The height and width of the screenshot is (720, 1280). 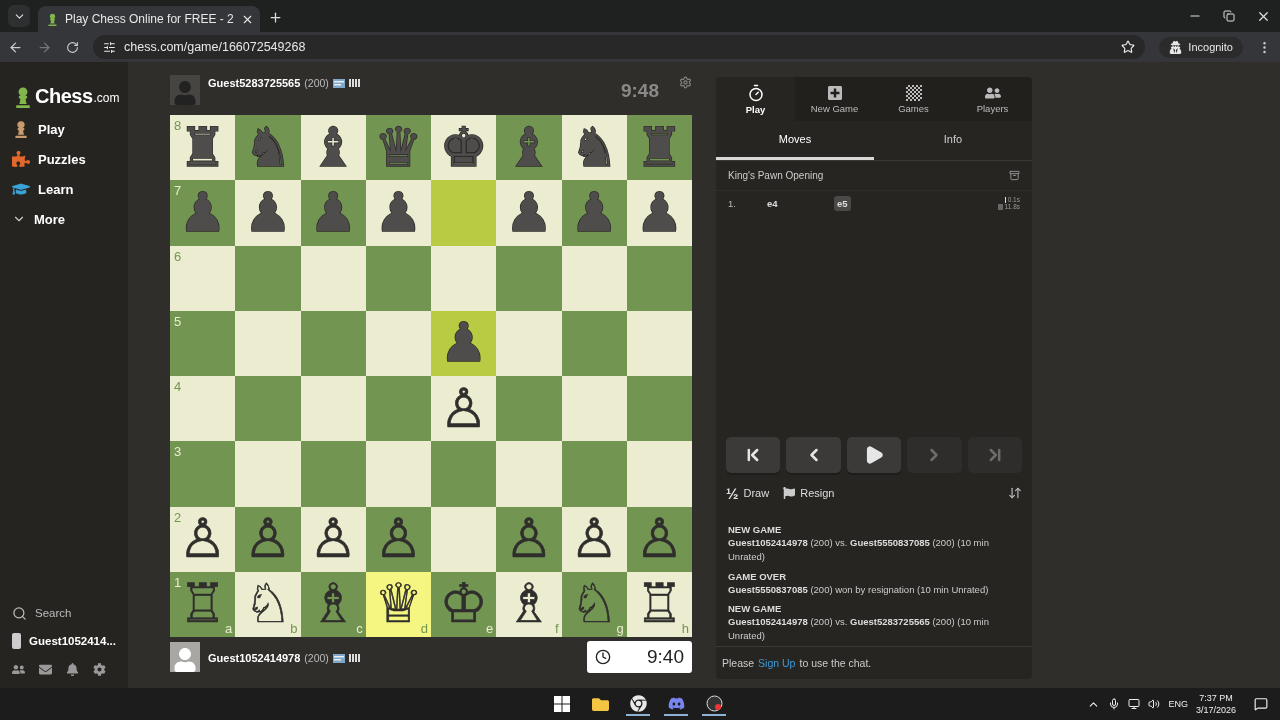 What do you see at coordinates (772, 203) in the screenshot?
I see `move: e4` at bounding box center [772, 203].